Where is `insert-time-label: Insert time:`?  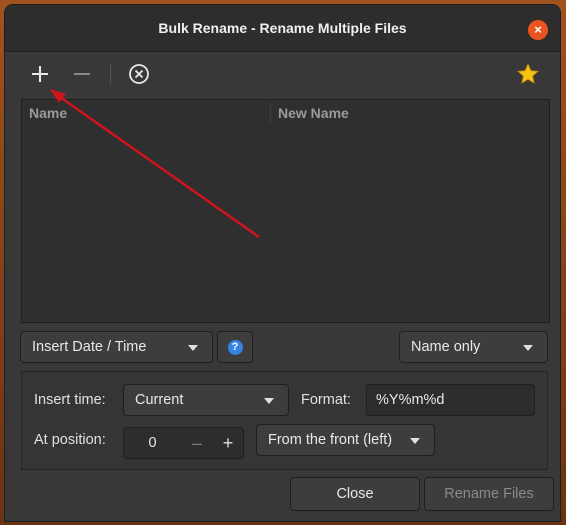
insert-time-label: Insert time: is located at coordinates (70, 400).